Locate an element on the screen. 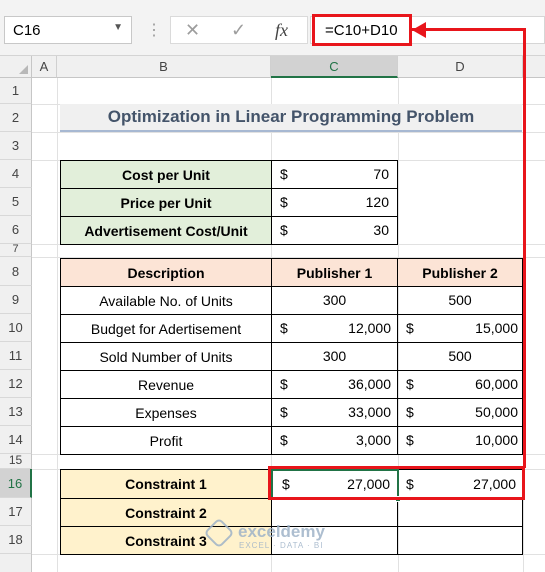 The width and height of the screenshot is (545, 572). row-header: 13 is located at coordinates (16, 412).